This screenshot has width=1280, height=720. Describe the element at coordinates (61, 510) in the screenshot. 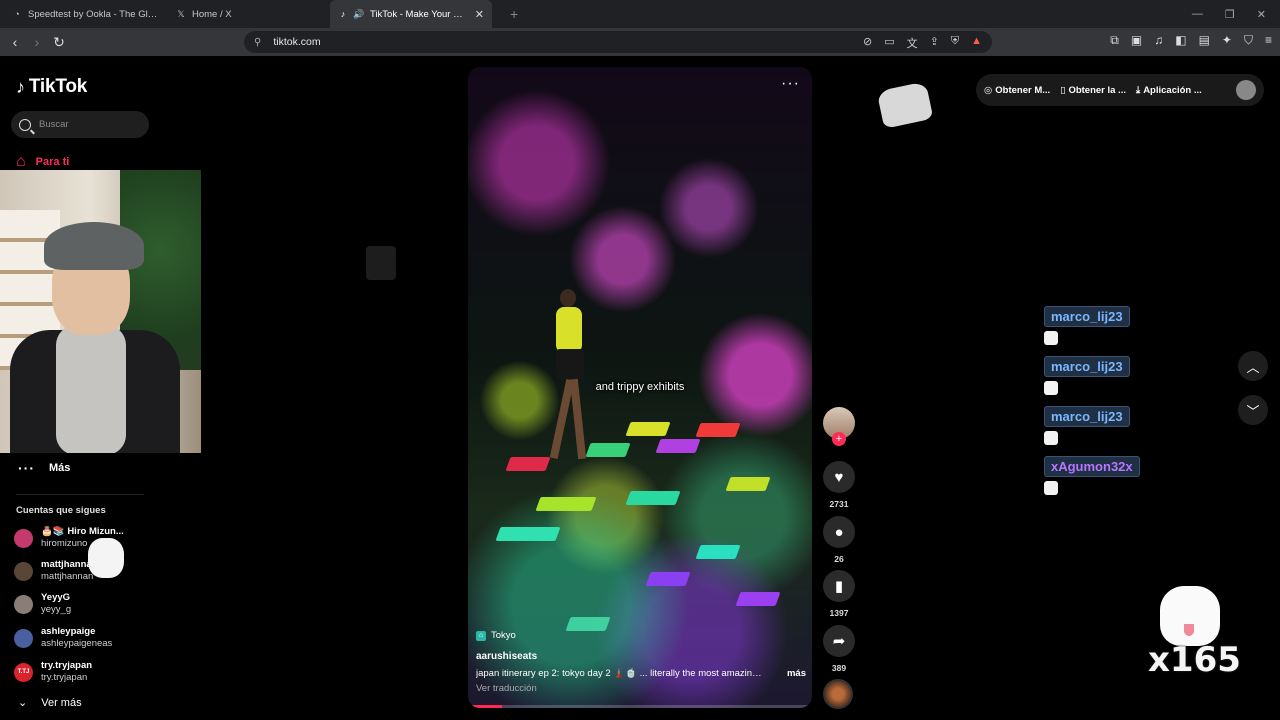

I see `following-title: Cuentas que sigues` at that location.